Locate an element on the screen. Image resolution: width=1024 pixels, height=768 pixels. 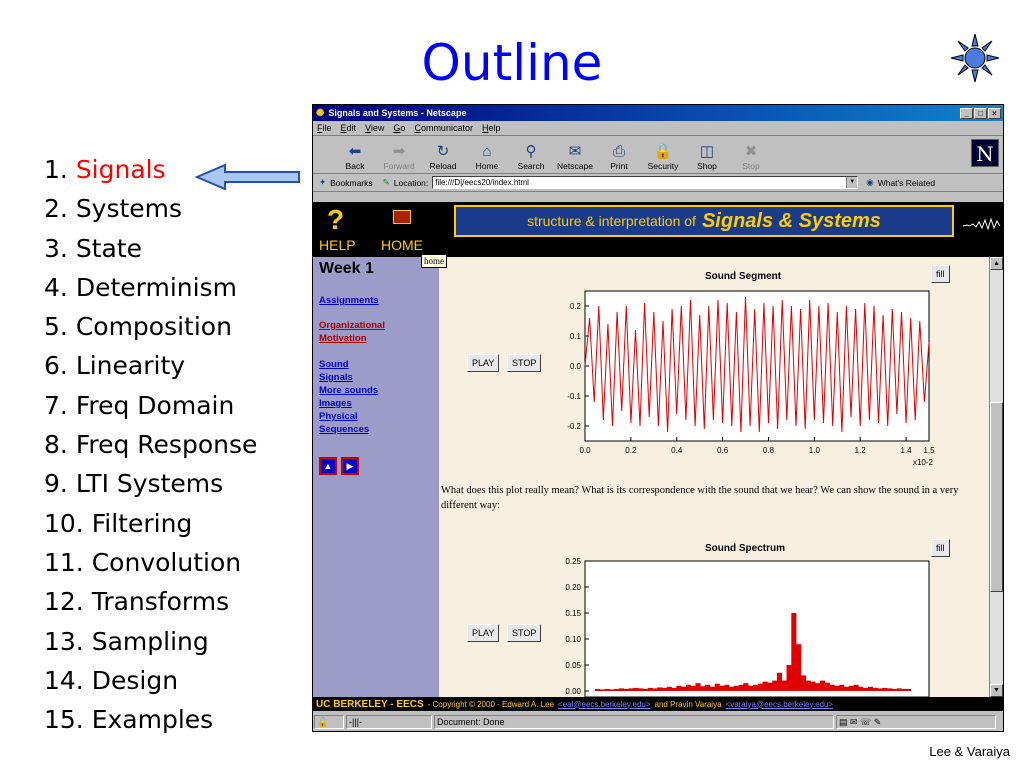
whats-related-icon: ◉ is located at coordinates (869, 182).